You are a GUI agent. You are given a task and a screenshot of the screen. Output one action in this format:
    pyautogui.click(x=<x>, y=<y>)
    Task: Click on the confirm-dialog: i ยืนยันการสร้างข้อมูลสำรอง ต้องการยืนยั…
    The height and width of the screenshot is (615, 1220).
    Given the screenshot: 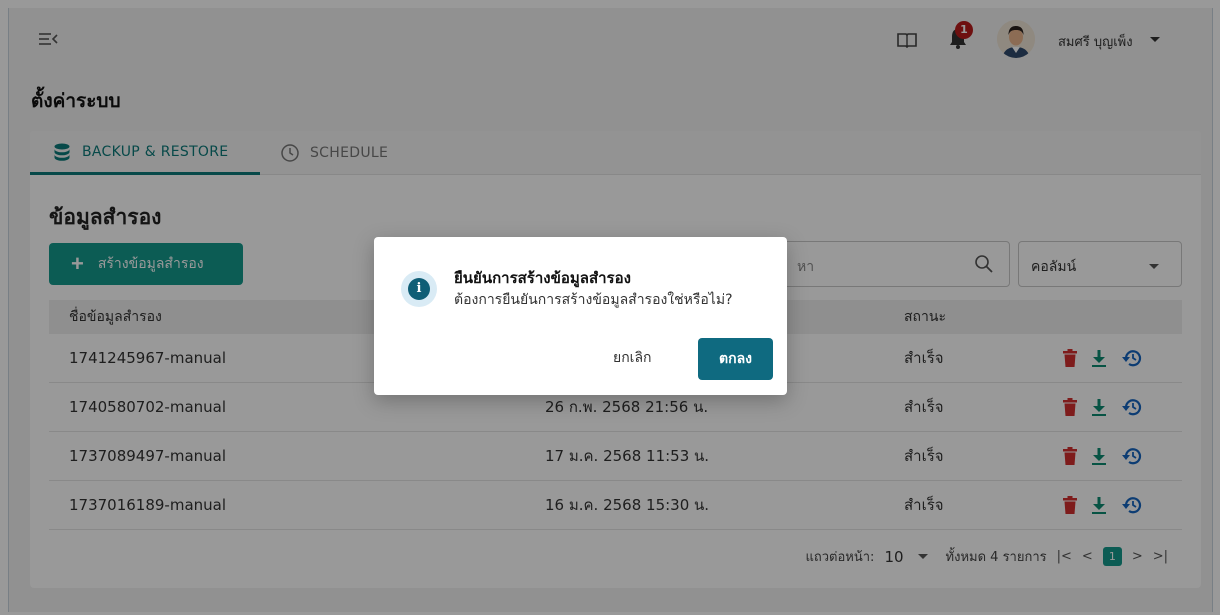 What is the action you would take?
    pyautogui.click(x=580, y=316)
    